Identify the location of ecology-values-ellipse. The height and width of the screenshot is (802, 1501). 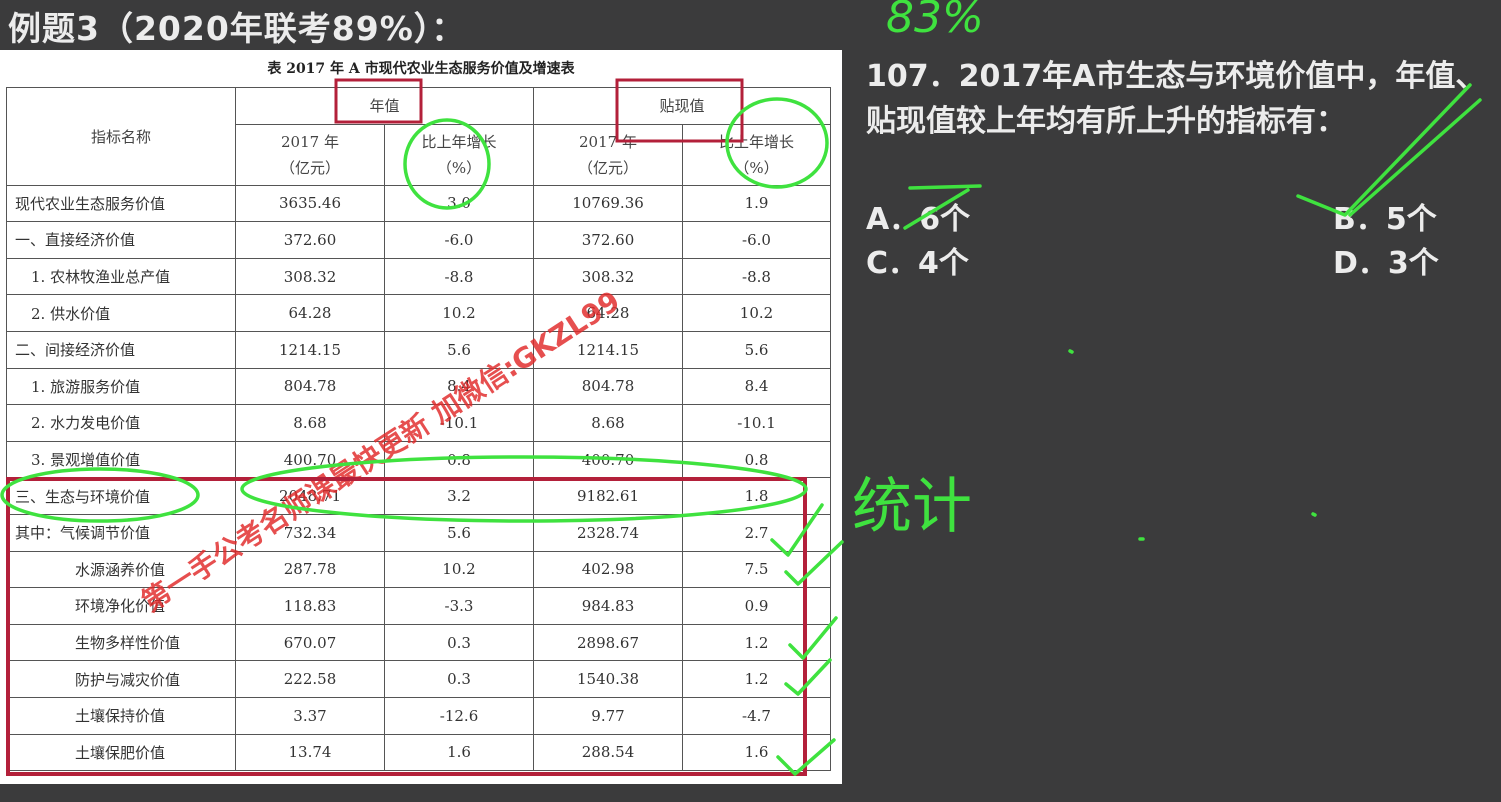
(524, 489).